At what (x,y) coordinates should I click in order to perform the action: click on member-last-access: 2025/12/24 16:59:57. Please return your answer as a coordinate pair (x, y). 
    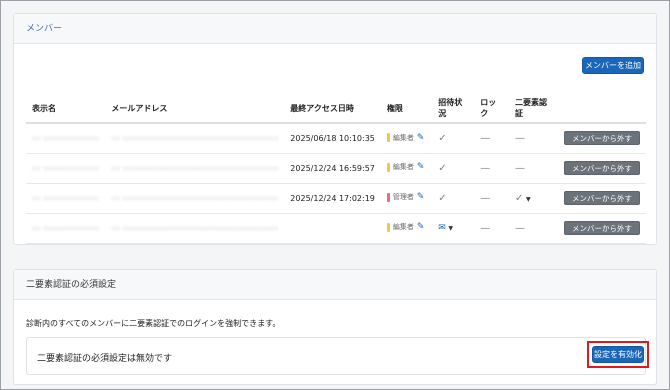
    Looking at the image, I should click on (332, 168).